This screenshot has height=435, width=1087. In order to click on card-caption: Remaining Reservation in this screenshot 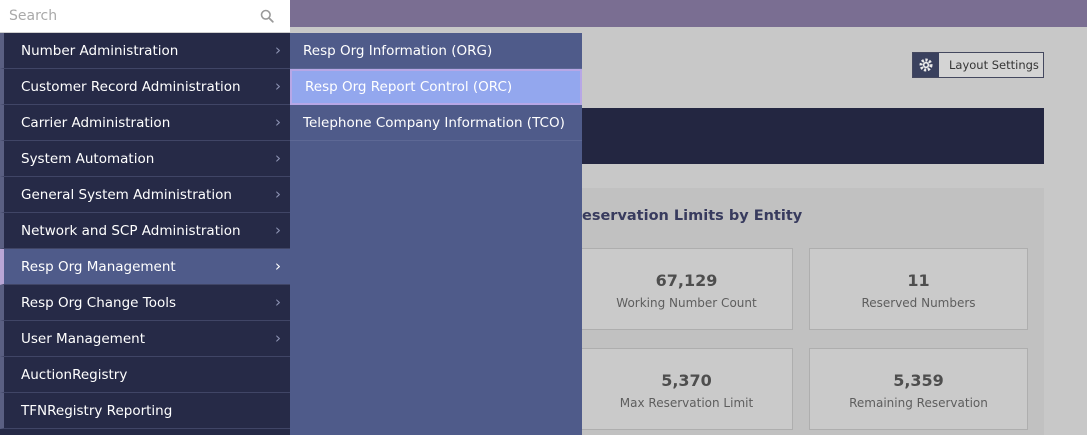, I will do `click(918, 403)`.